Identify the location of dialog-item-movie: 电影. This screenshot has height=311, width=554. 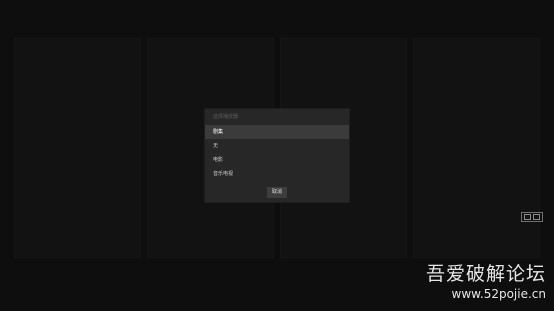
(277, 160).